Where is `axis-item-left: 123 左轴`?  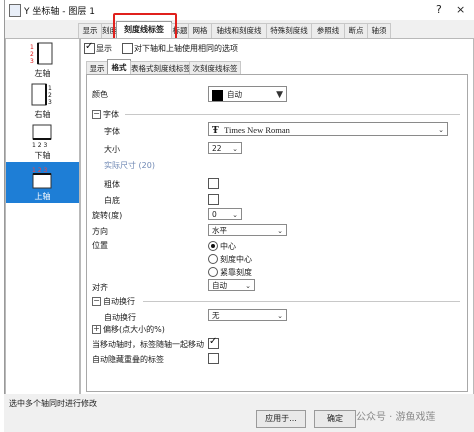
axis-item-left: 123 左轴 is located at coordinates (42, 59).